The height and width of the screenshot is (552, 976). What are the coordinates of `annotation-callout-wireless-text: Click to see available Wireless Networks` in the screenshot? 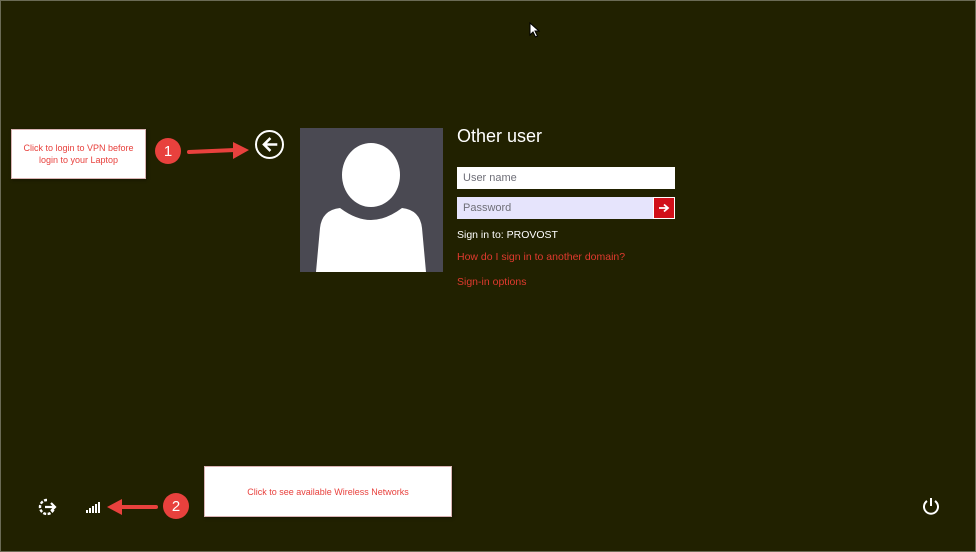 It's located at (328, 491).